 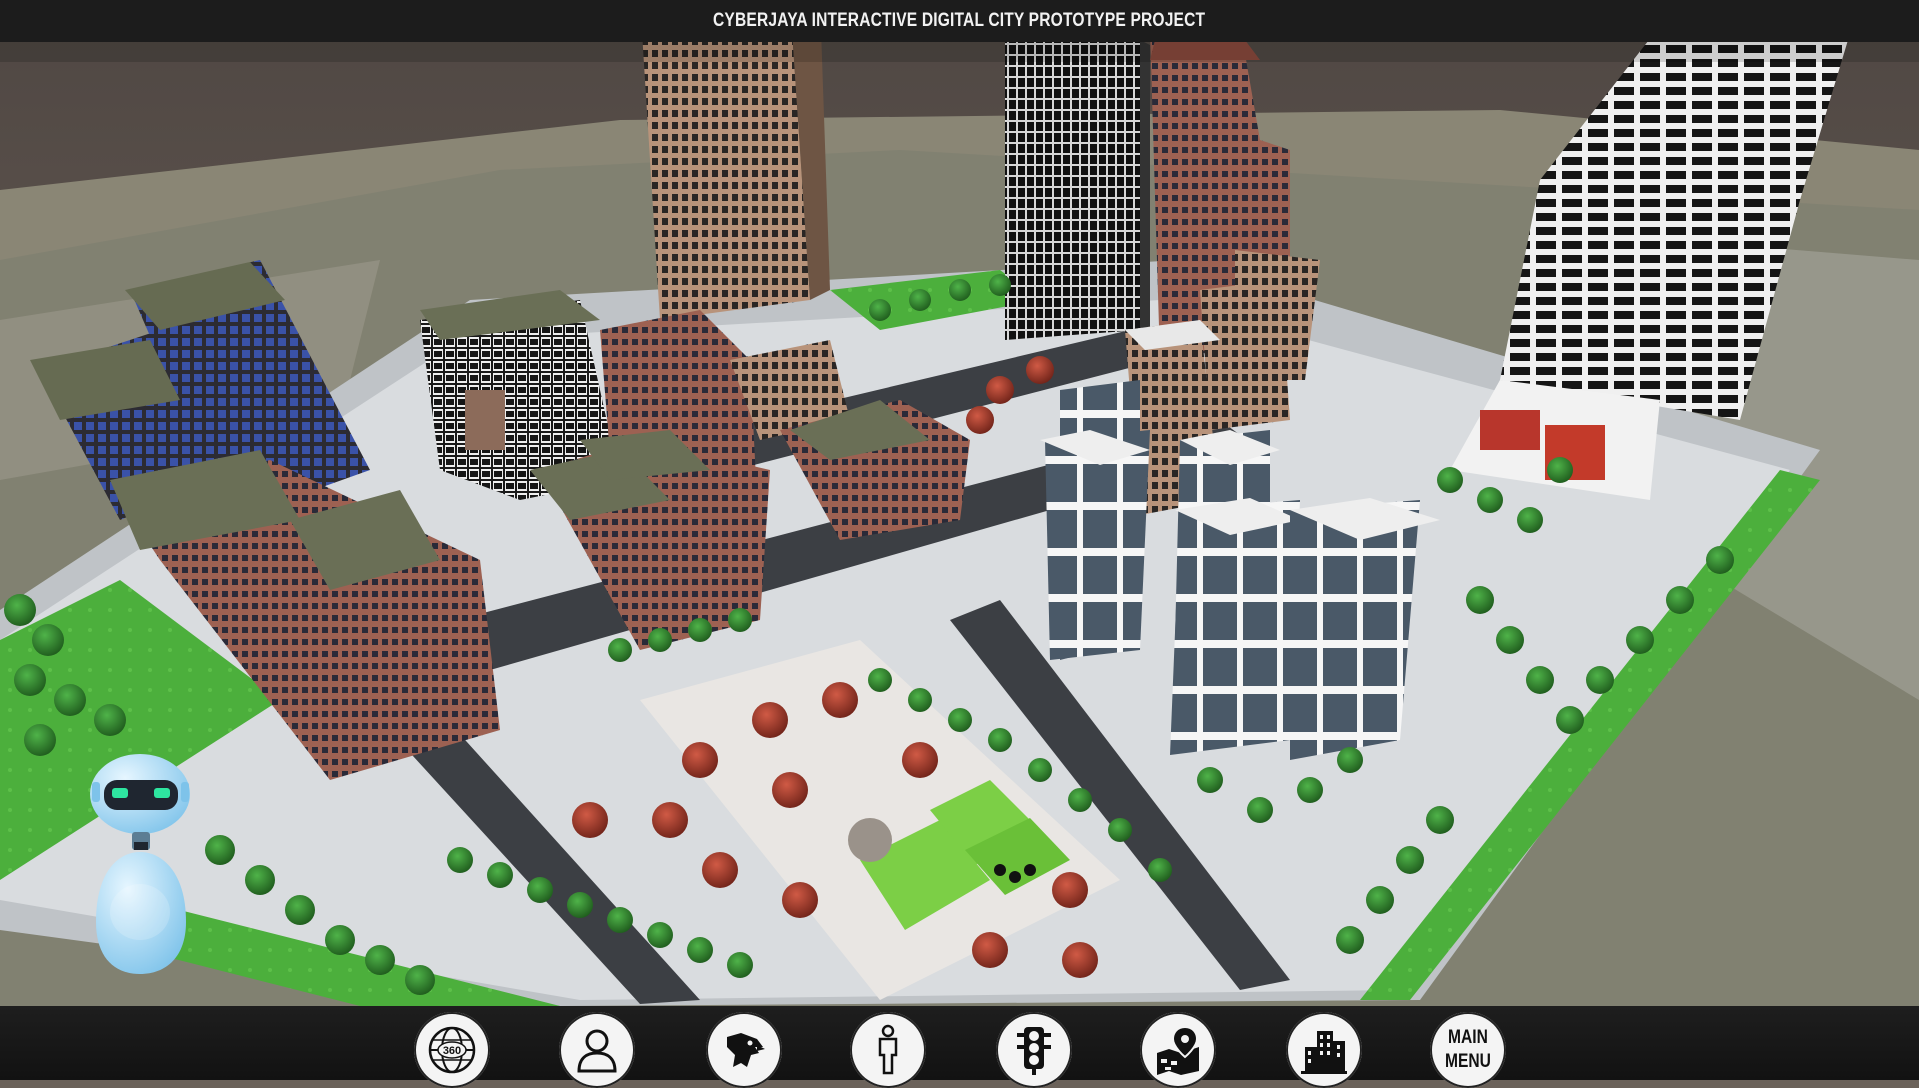 I want to click on main-menu-button: MAIN MENU, so click(x=1468, y=1050).